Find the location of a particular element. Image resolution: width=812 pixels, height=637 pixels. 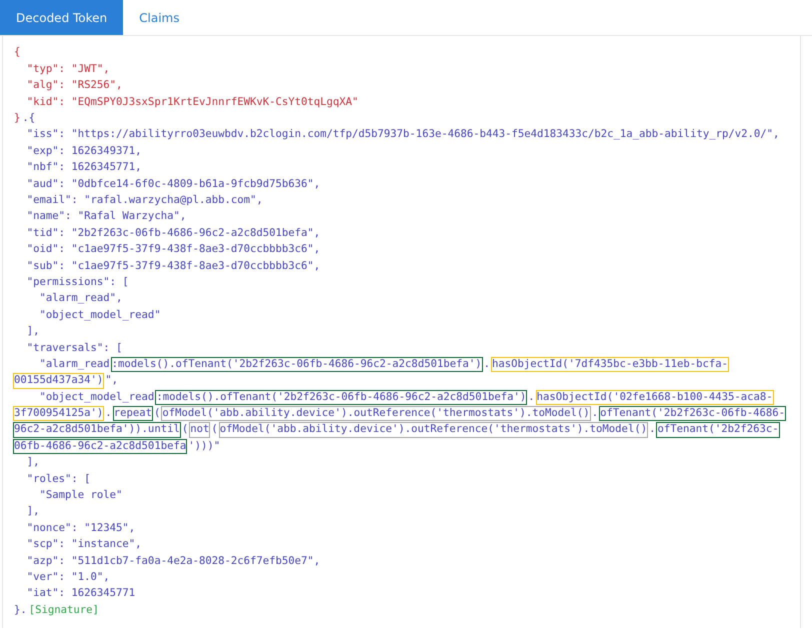

tab: Decoded Token is located at coordinates (62, 17).